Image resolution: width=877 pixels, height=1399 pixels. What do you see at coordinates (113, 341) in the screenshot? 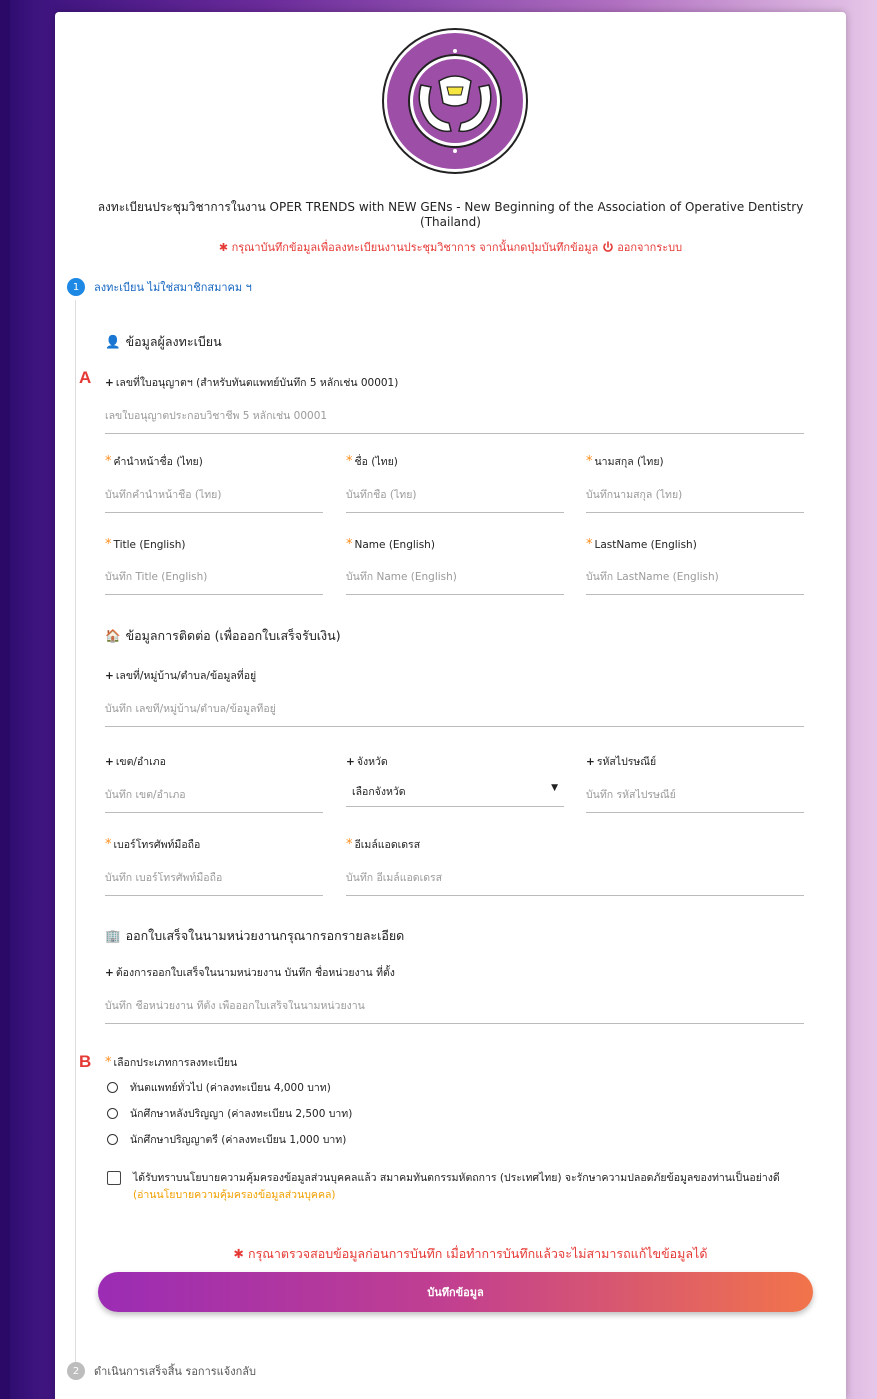
I see `user-icon: 👤` at bounding box center [113, 341].